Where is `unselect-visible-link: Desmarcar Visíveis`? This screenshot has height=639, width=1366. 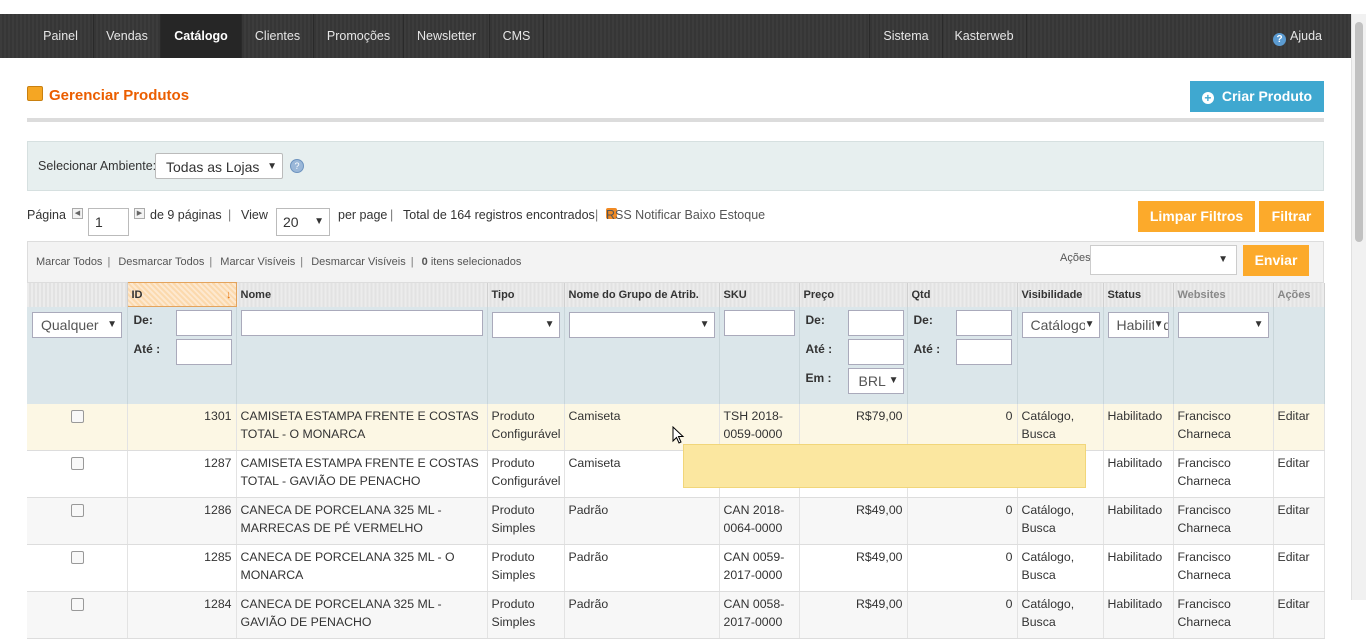
unselect-visible-link: Desmarcar Visíveis is located at coordinates (358, 262).